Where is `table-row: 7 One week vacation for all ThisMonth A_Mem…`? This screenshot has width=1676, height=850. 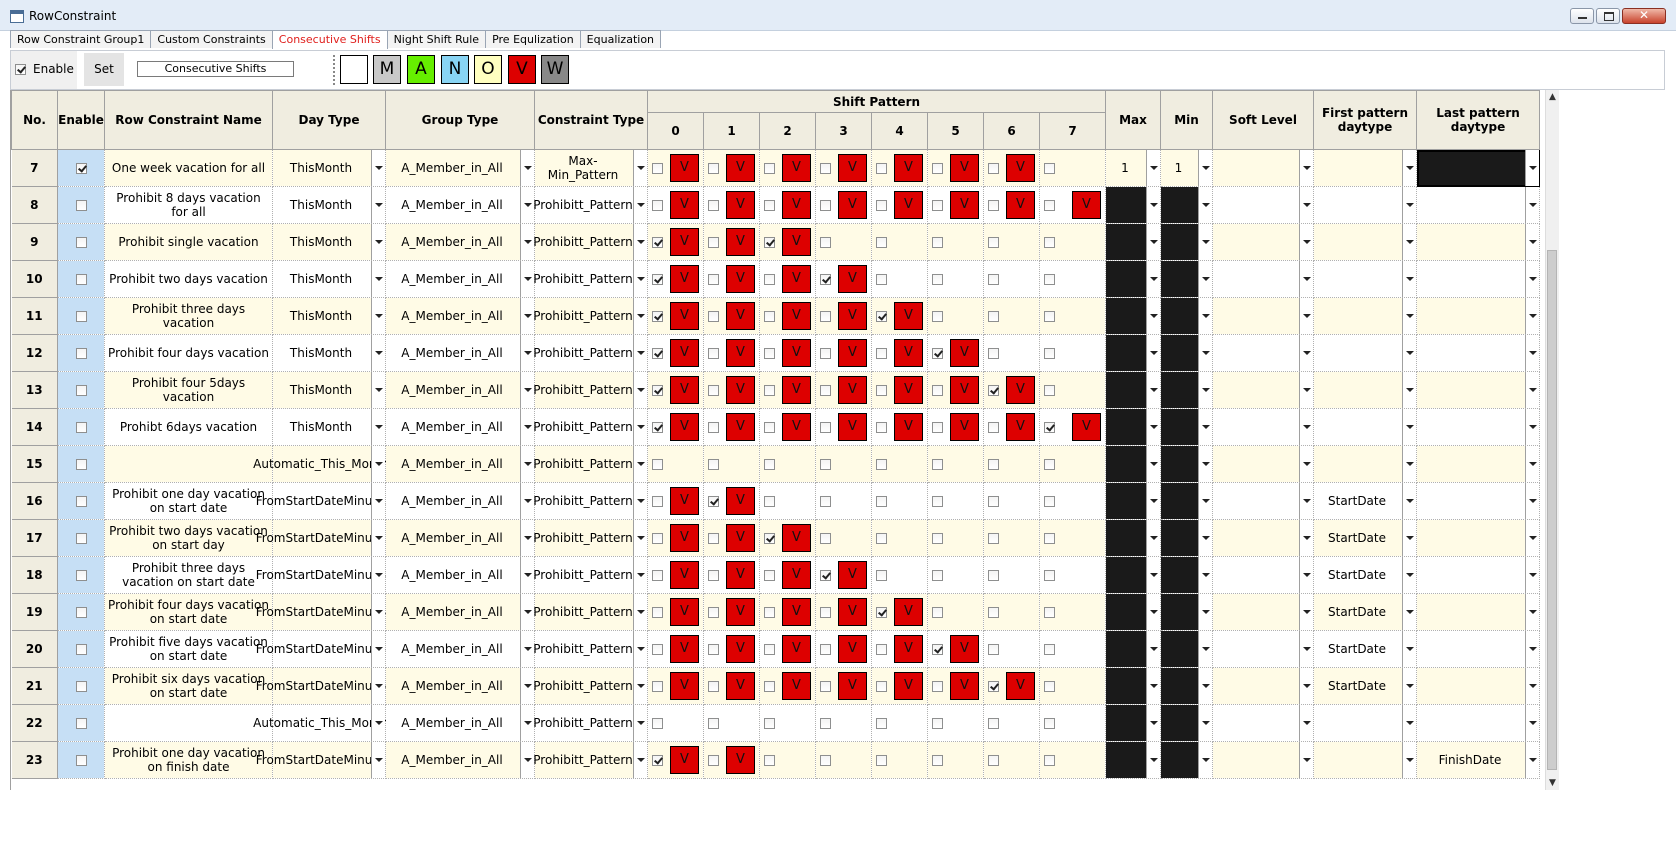
table-row: 7 One week vacation for all ThisMonth A_Mem… is located at coordinates (775, 168).